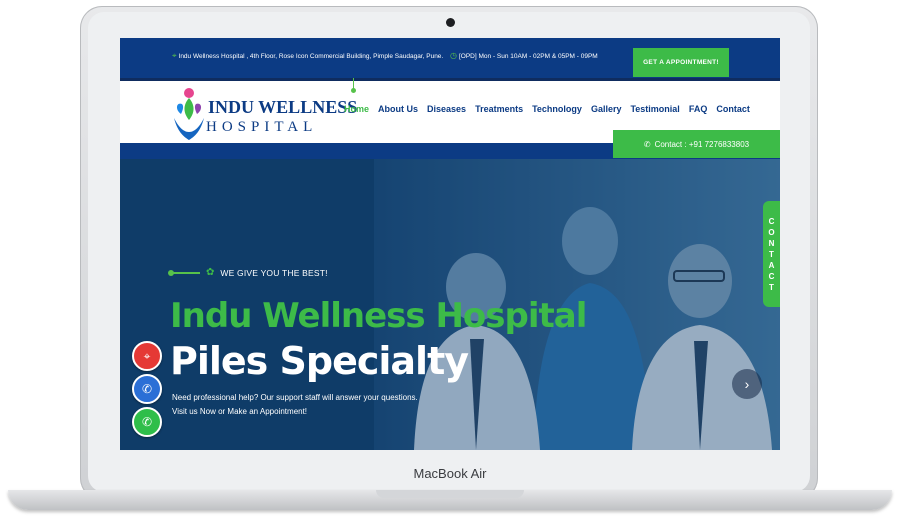  I want to click on location-icon: ⌖, so click(147, 355).